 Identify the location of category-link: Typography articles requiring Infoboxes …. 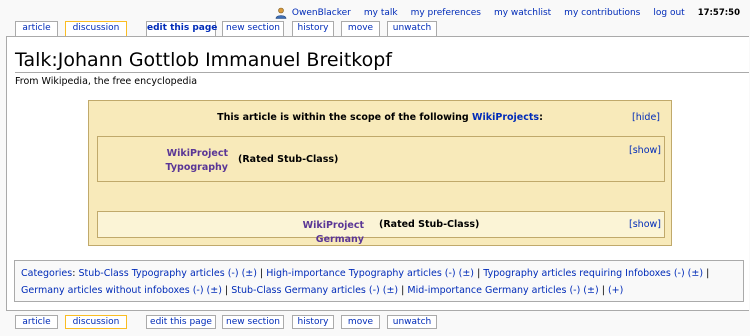
(593, 273).